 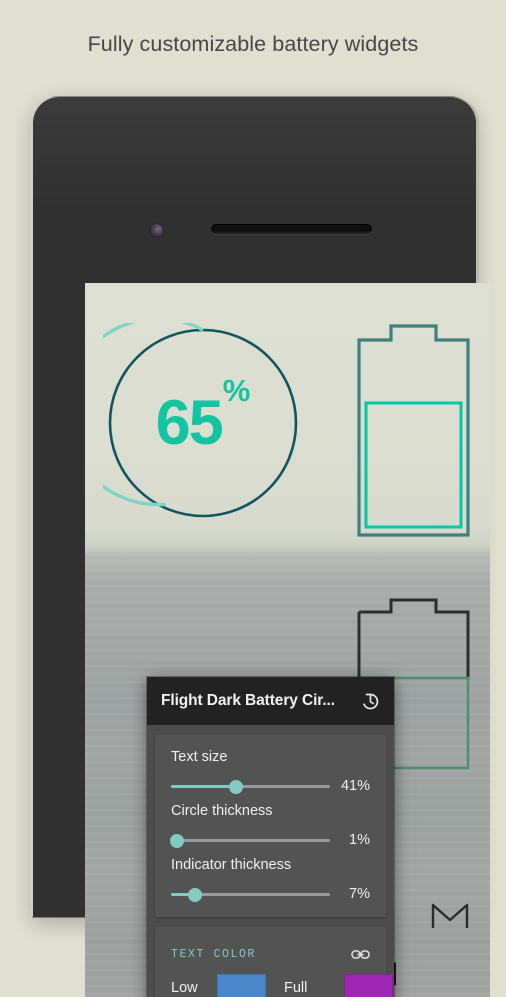 I want to click on slider-value: 41%, so click(x=355, y=786).